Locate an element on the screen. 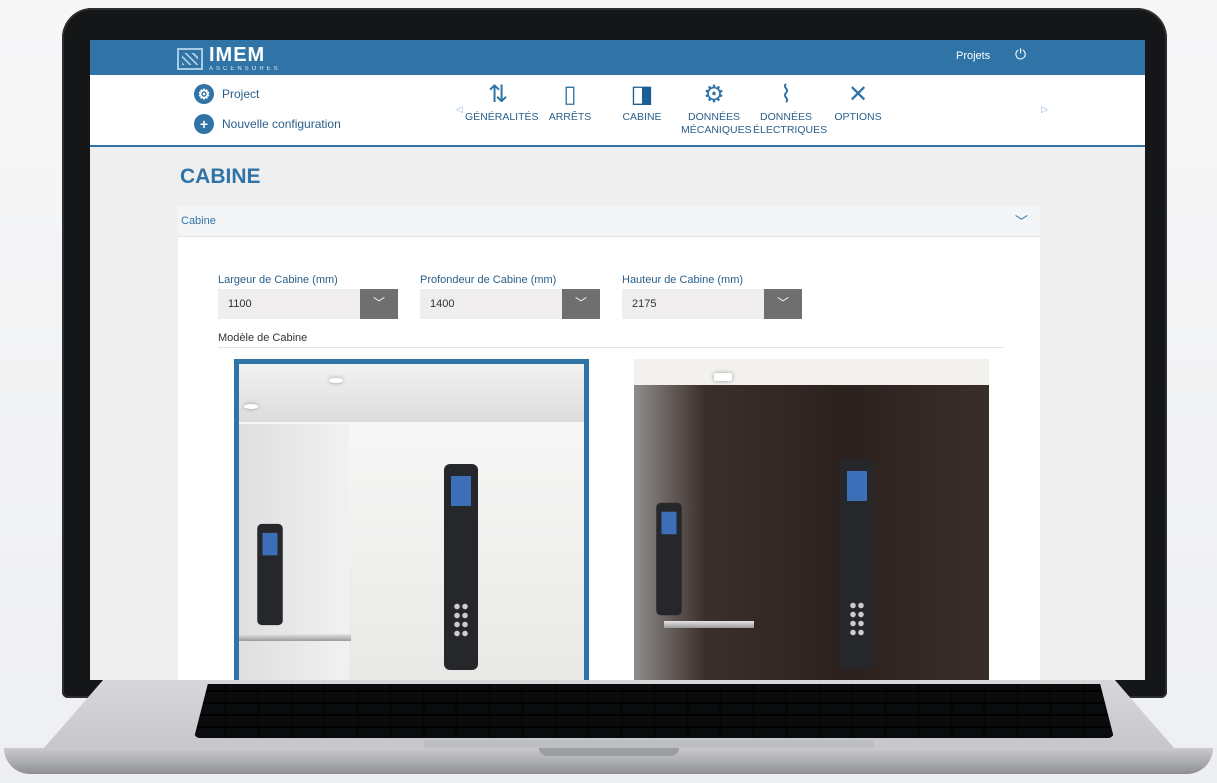 The width and height of the screenshot is (1217, 783). door-icon: ▯ is located at coordinates (570, 94).